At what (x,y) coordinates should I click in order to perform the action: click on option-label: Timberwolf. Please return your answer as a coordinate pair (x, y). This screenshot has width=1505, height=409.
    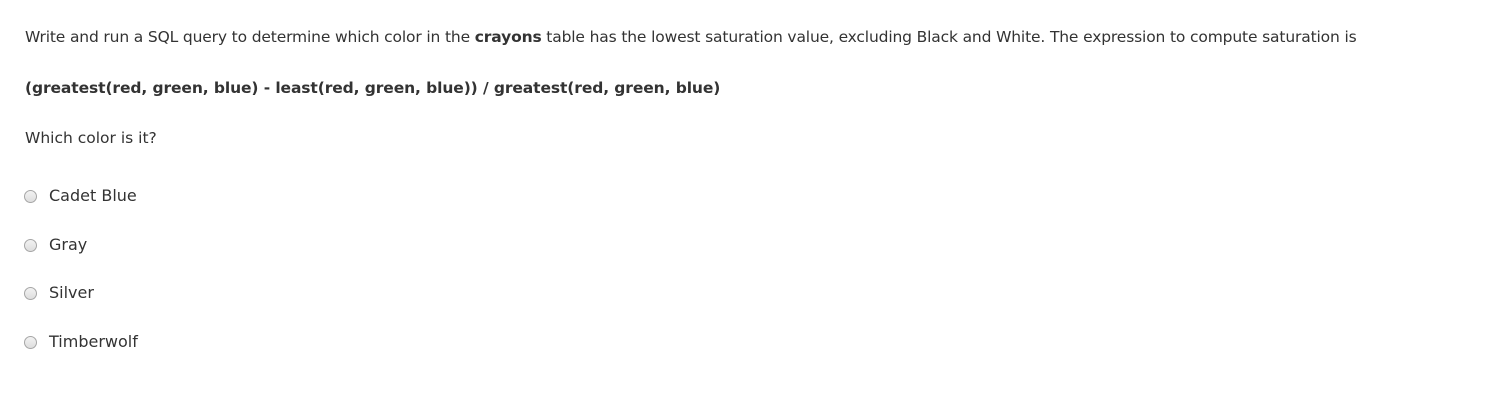
    Looking at the image, I should click on (93, 341).